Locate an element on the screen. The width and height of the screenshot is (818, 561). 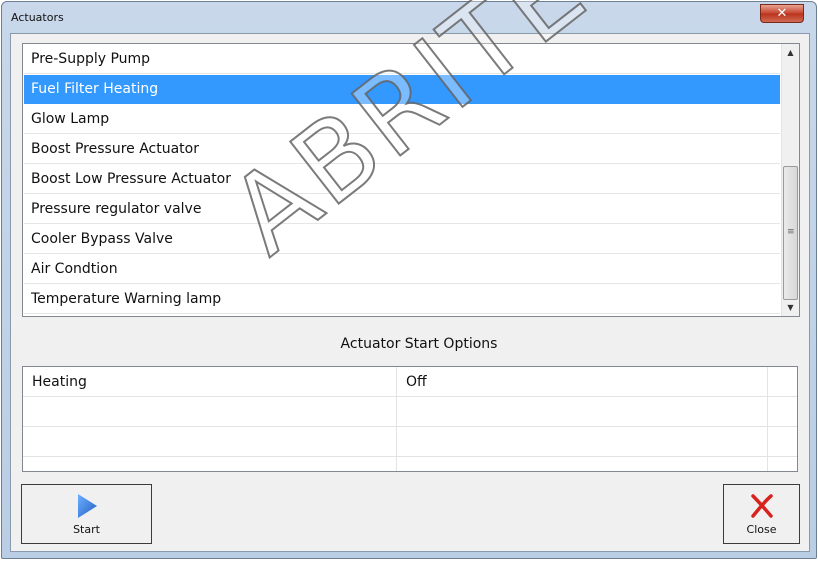
list-item: Boost Pressure Actuator is located at coordinates (402, 149).